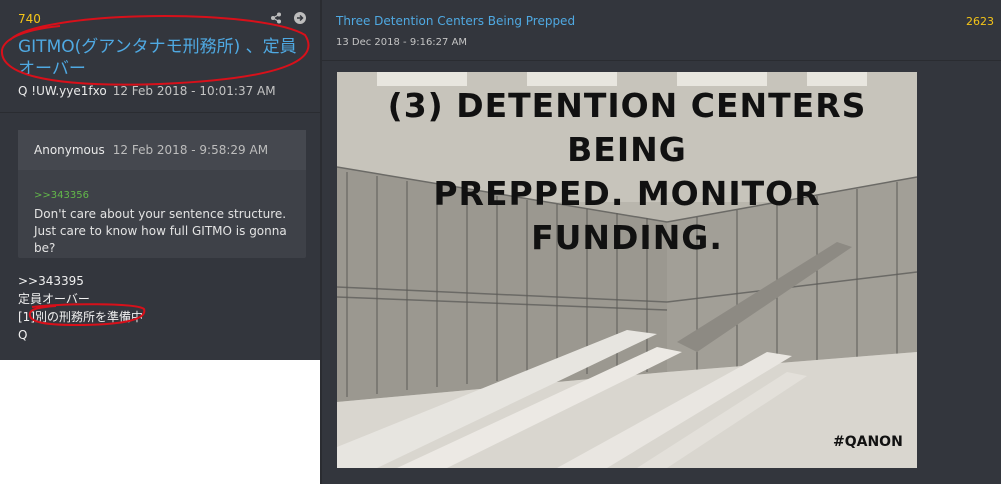 The width and height of the screenshot is (1001, 484). What do you see at coordinates (627, 127) in the screenshot?
I see `caption-line: (3) DETENTION CENTERS BEING` at bounding box center [627, 127].